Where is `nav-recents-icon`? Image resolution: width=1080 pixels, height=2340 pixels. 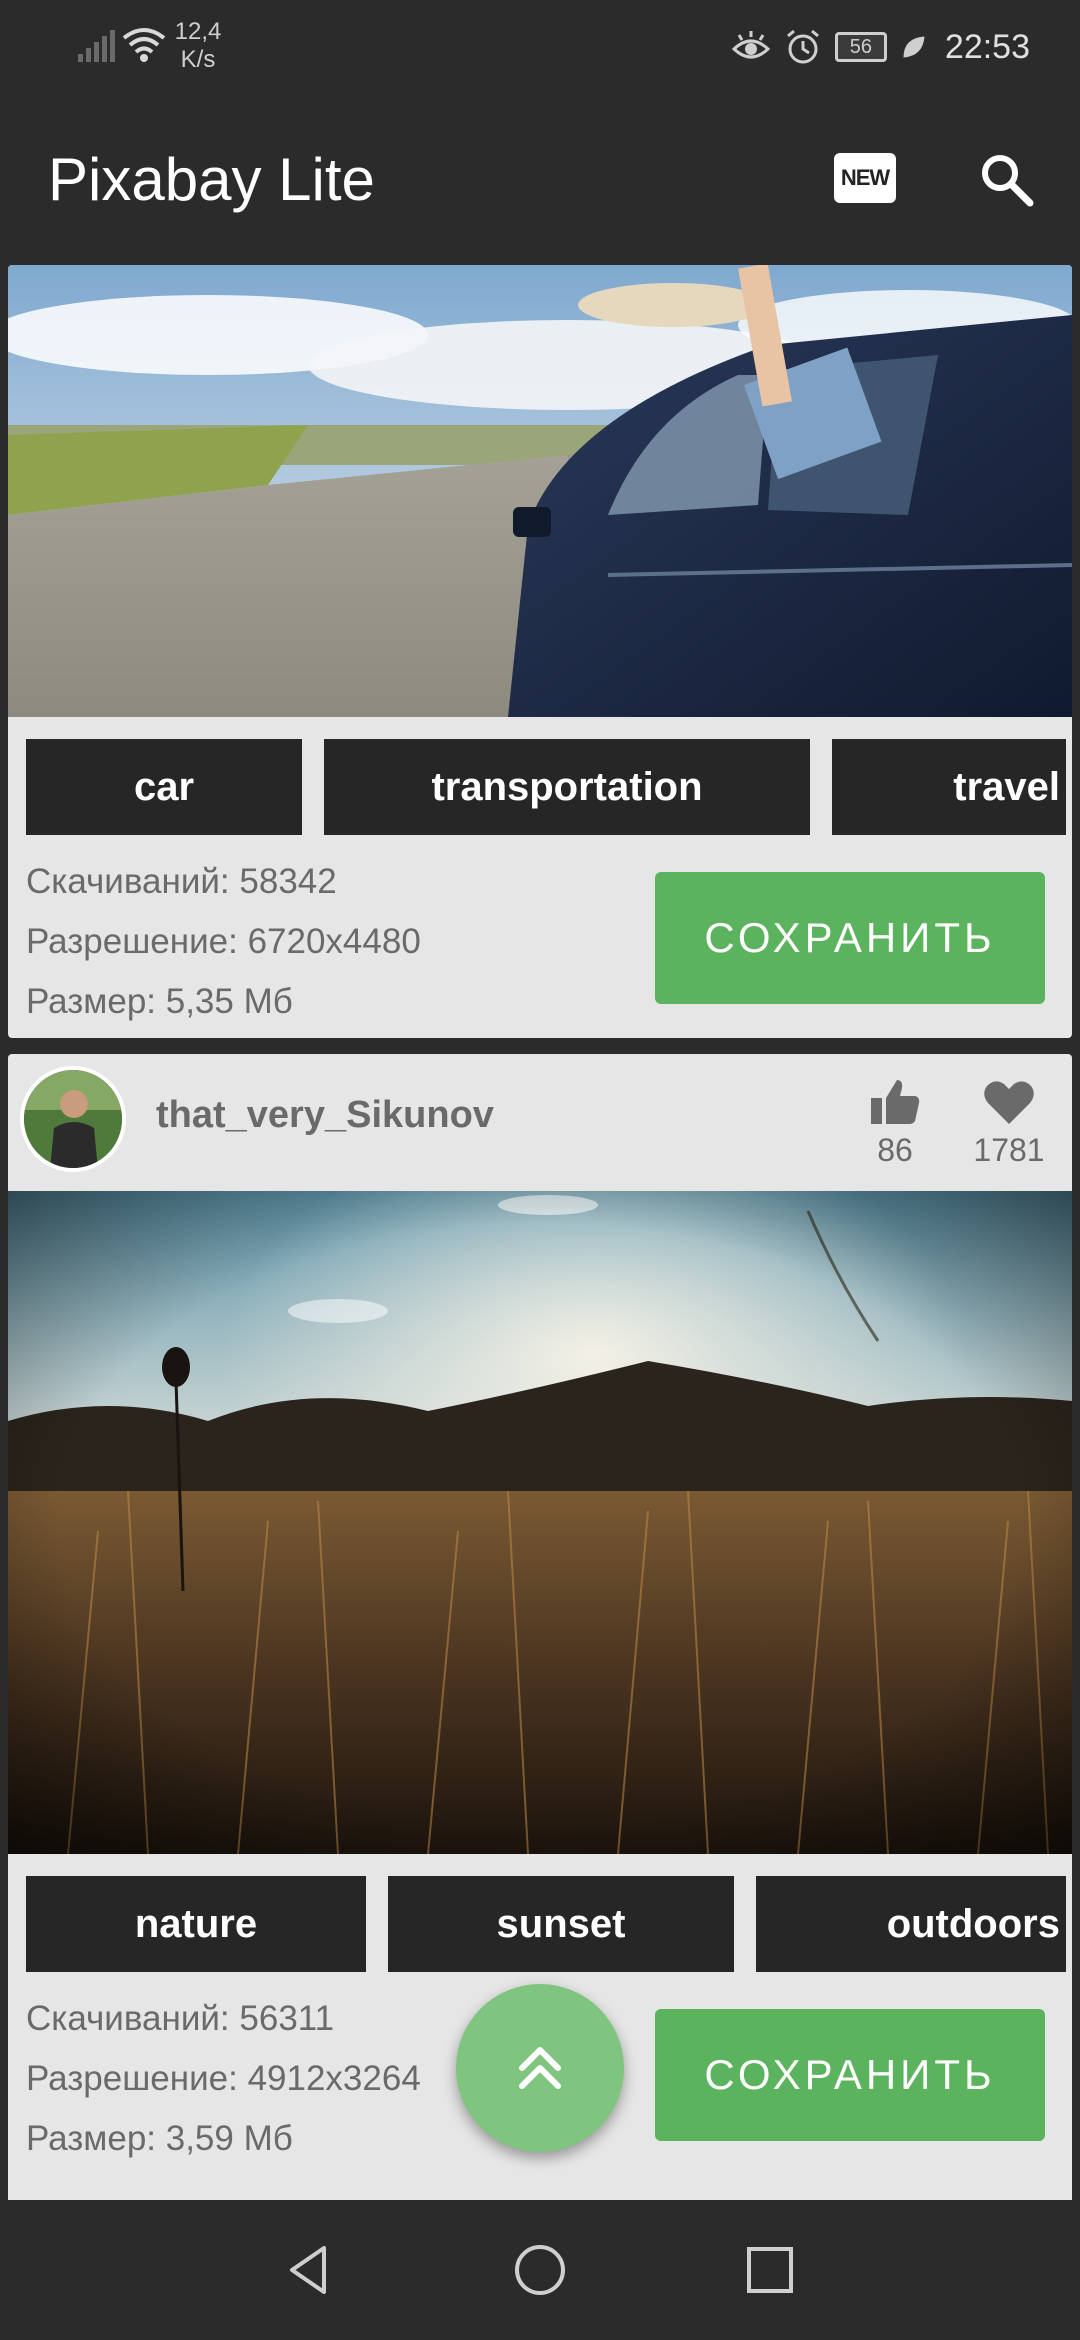
nav-recents-icon is located at coordinates (770, 2270).